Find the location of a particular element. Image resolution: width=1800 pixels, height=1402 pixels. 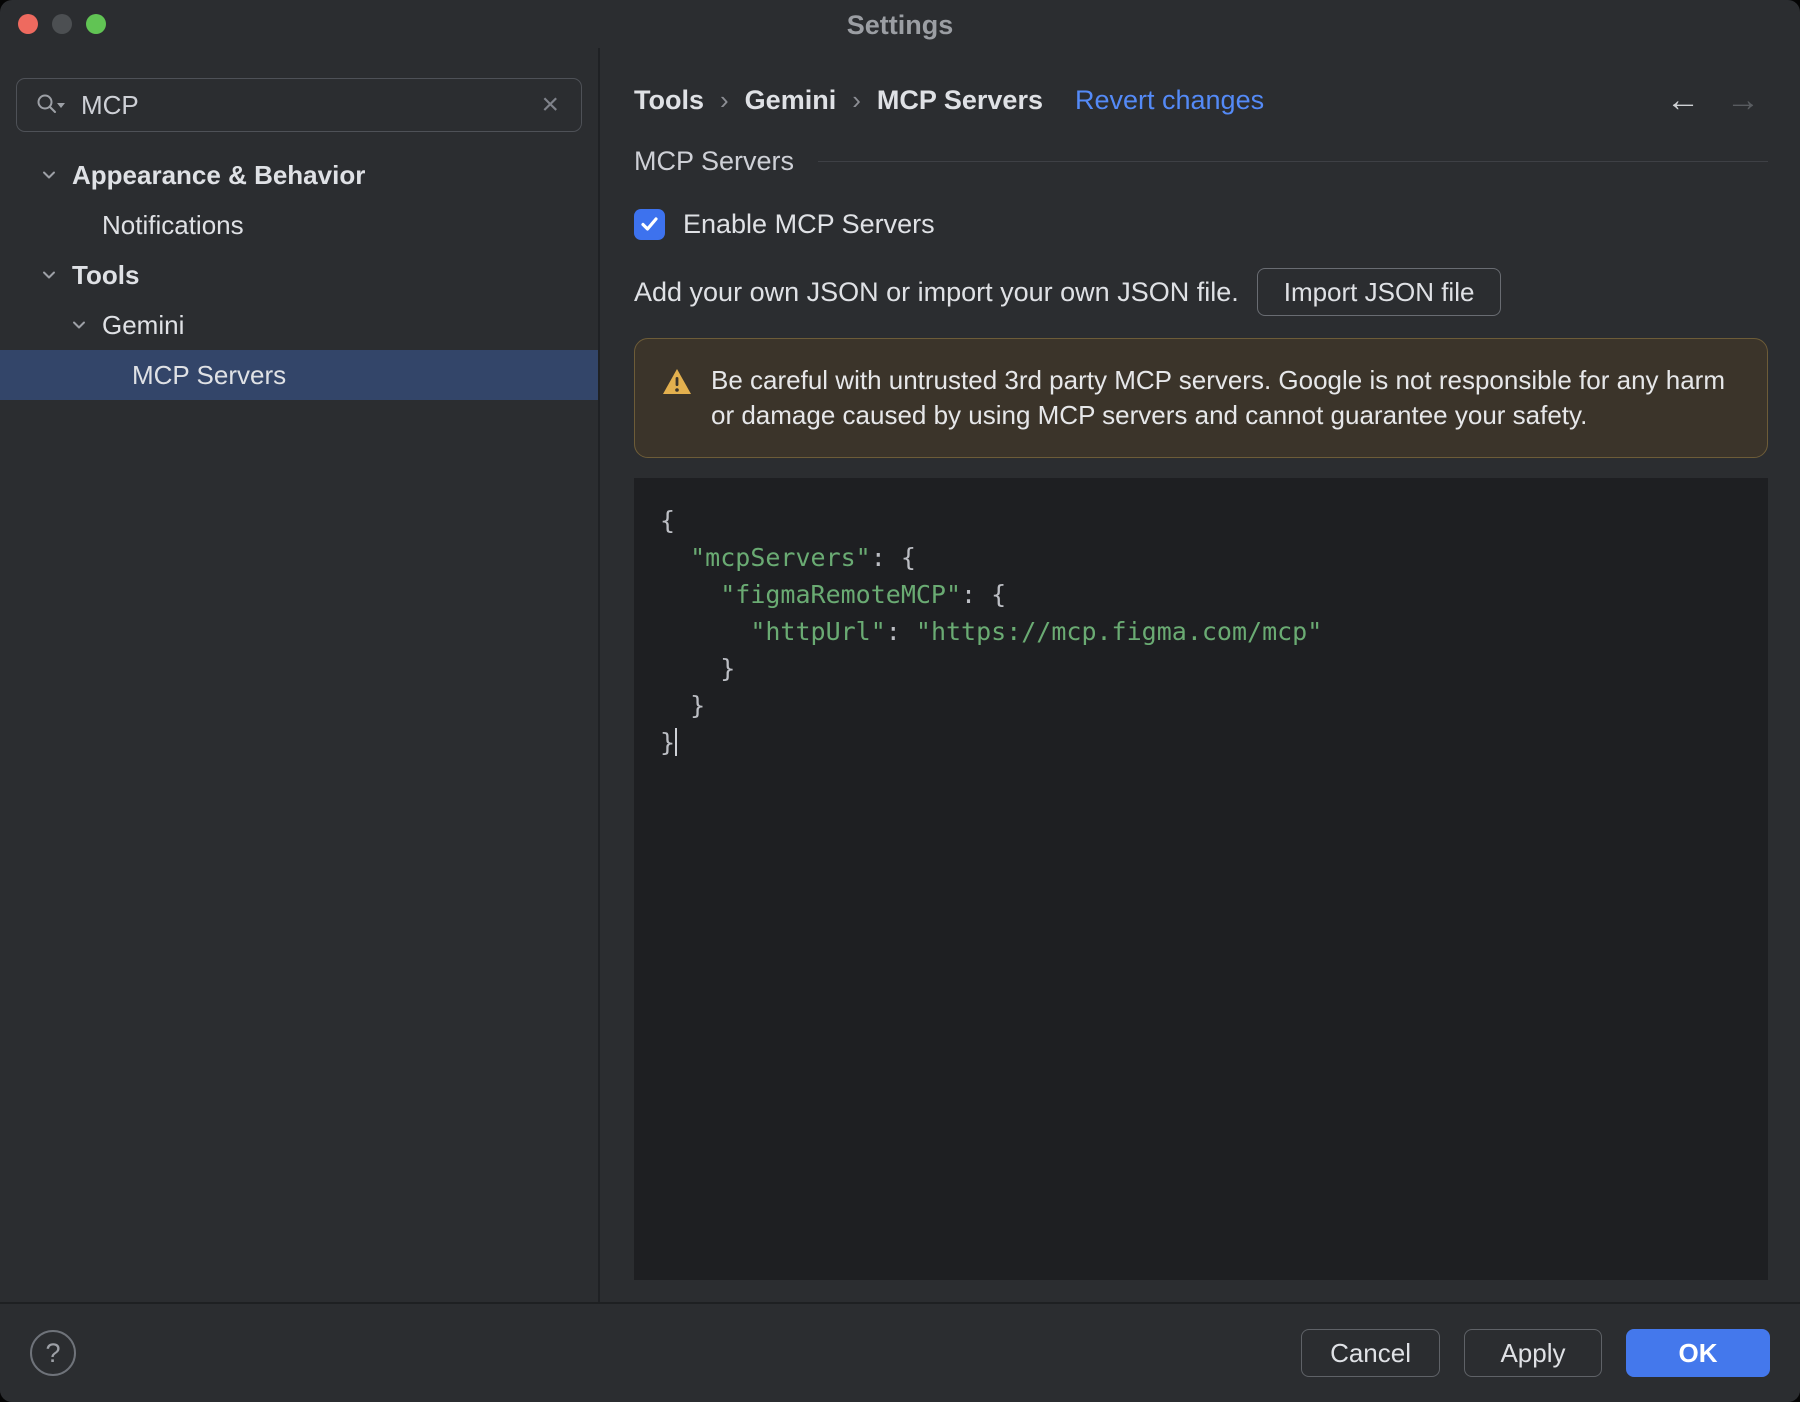

sidebar-item-label: Gemini is located at coordinates (143, 324).